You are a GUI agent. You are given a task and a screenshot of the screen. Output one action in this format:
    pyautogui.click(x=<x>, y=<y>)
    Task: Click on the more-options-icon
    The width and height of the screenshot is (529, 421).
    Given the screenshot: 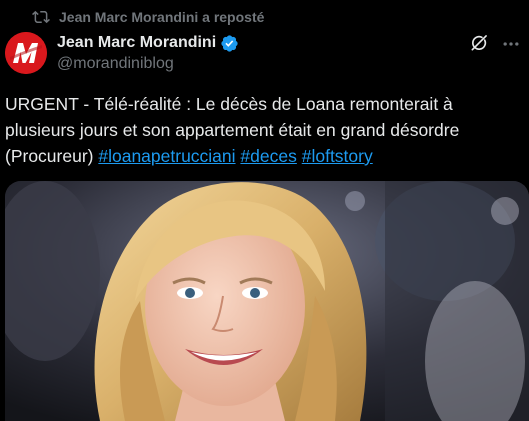 What is the action you would take?
    pyautogui.click(x=511, y=46)
    